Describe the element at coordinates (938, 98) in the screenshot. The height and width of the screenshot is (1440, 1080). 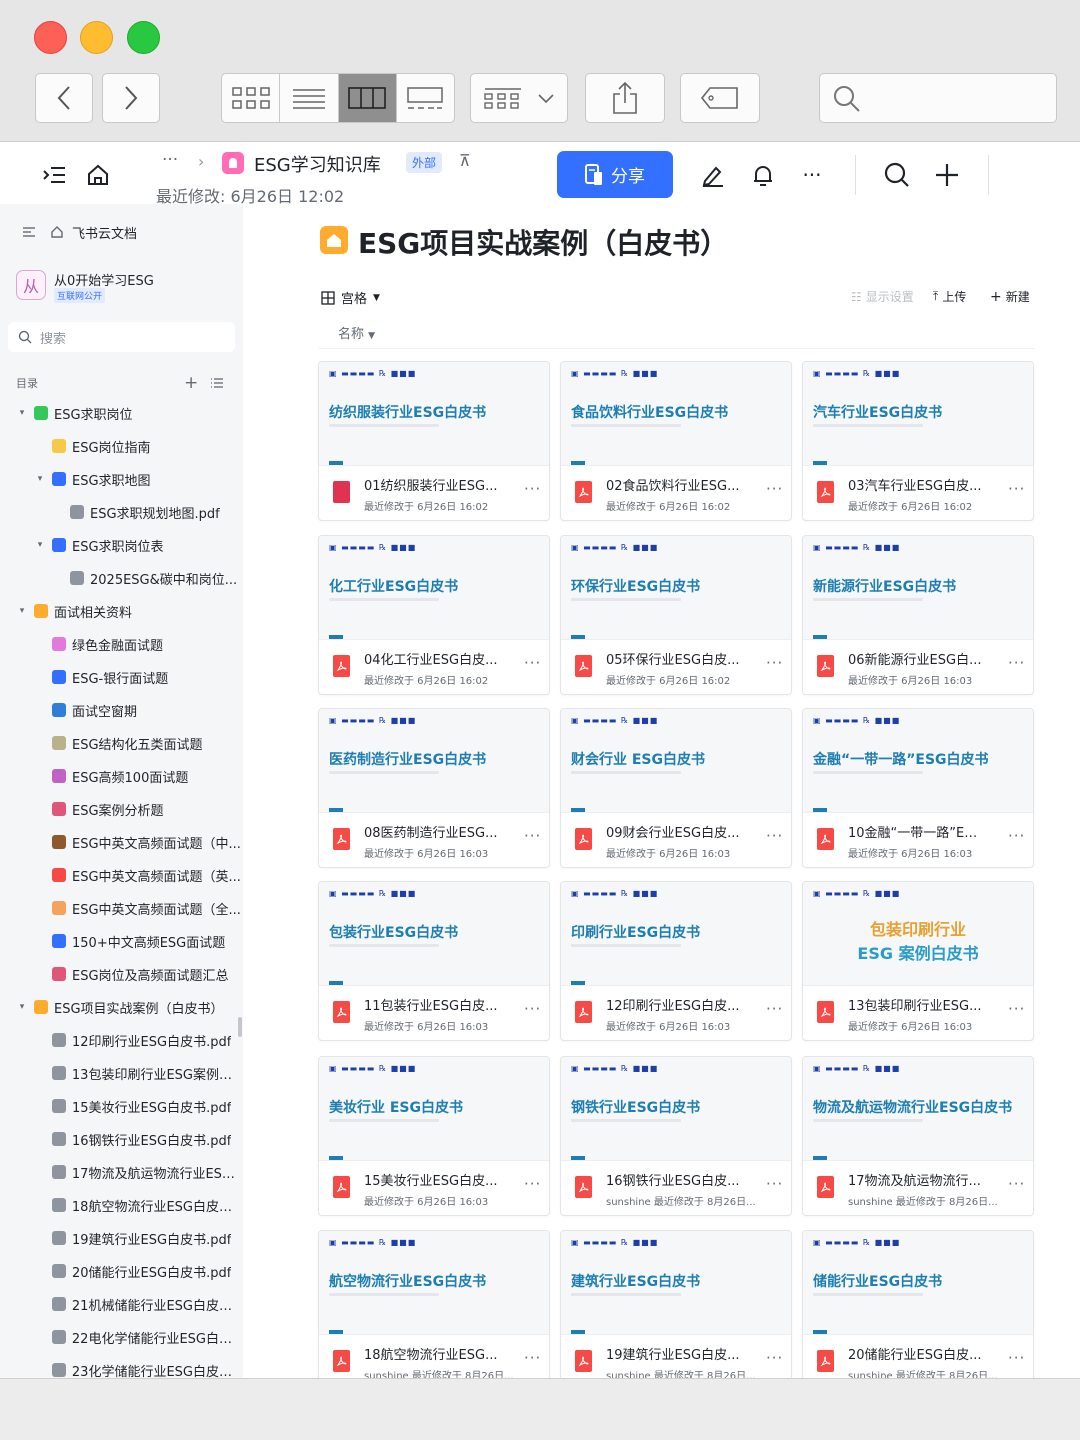
I see `finder-search-field` at that location.